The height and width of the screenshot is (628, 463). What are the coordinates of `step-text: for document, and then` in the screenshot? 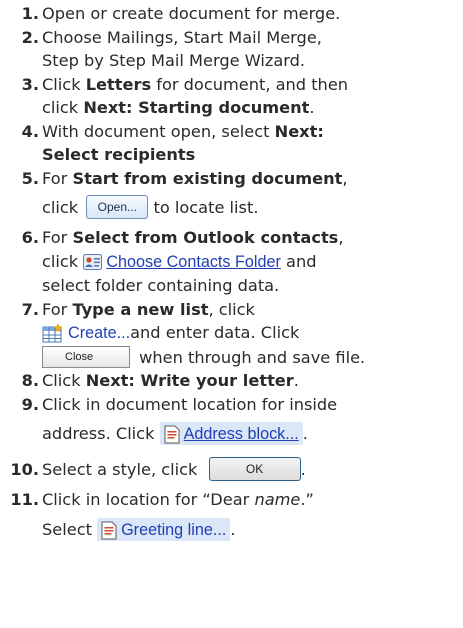 It's located at (250, 84).